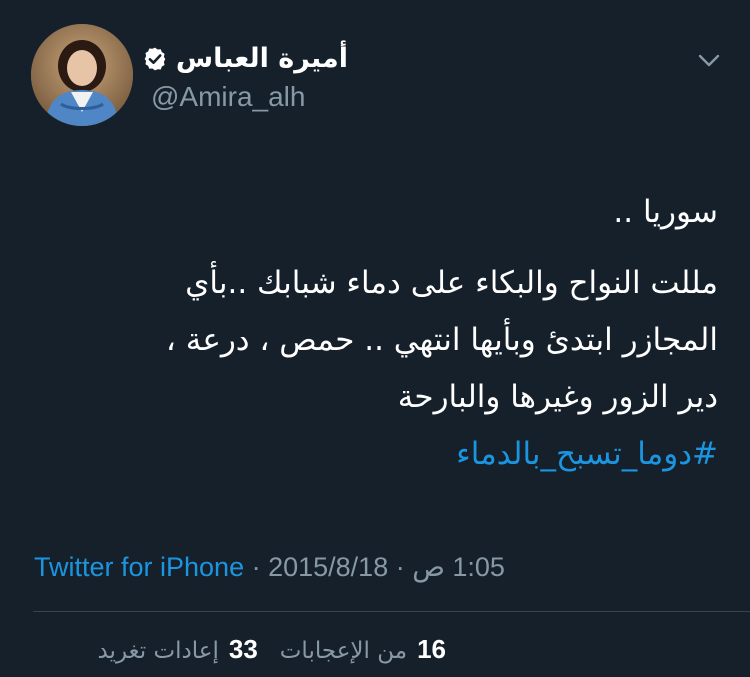 The width and height of the screenshot is (750, 677). Describe the element at coordinates (155, 59) in the screenshot. I see `verified-badge-icon` at that location.